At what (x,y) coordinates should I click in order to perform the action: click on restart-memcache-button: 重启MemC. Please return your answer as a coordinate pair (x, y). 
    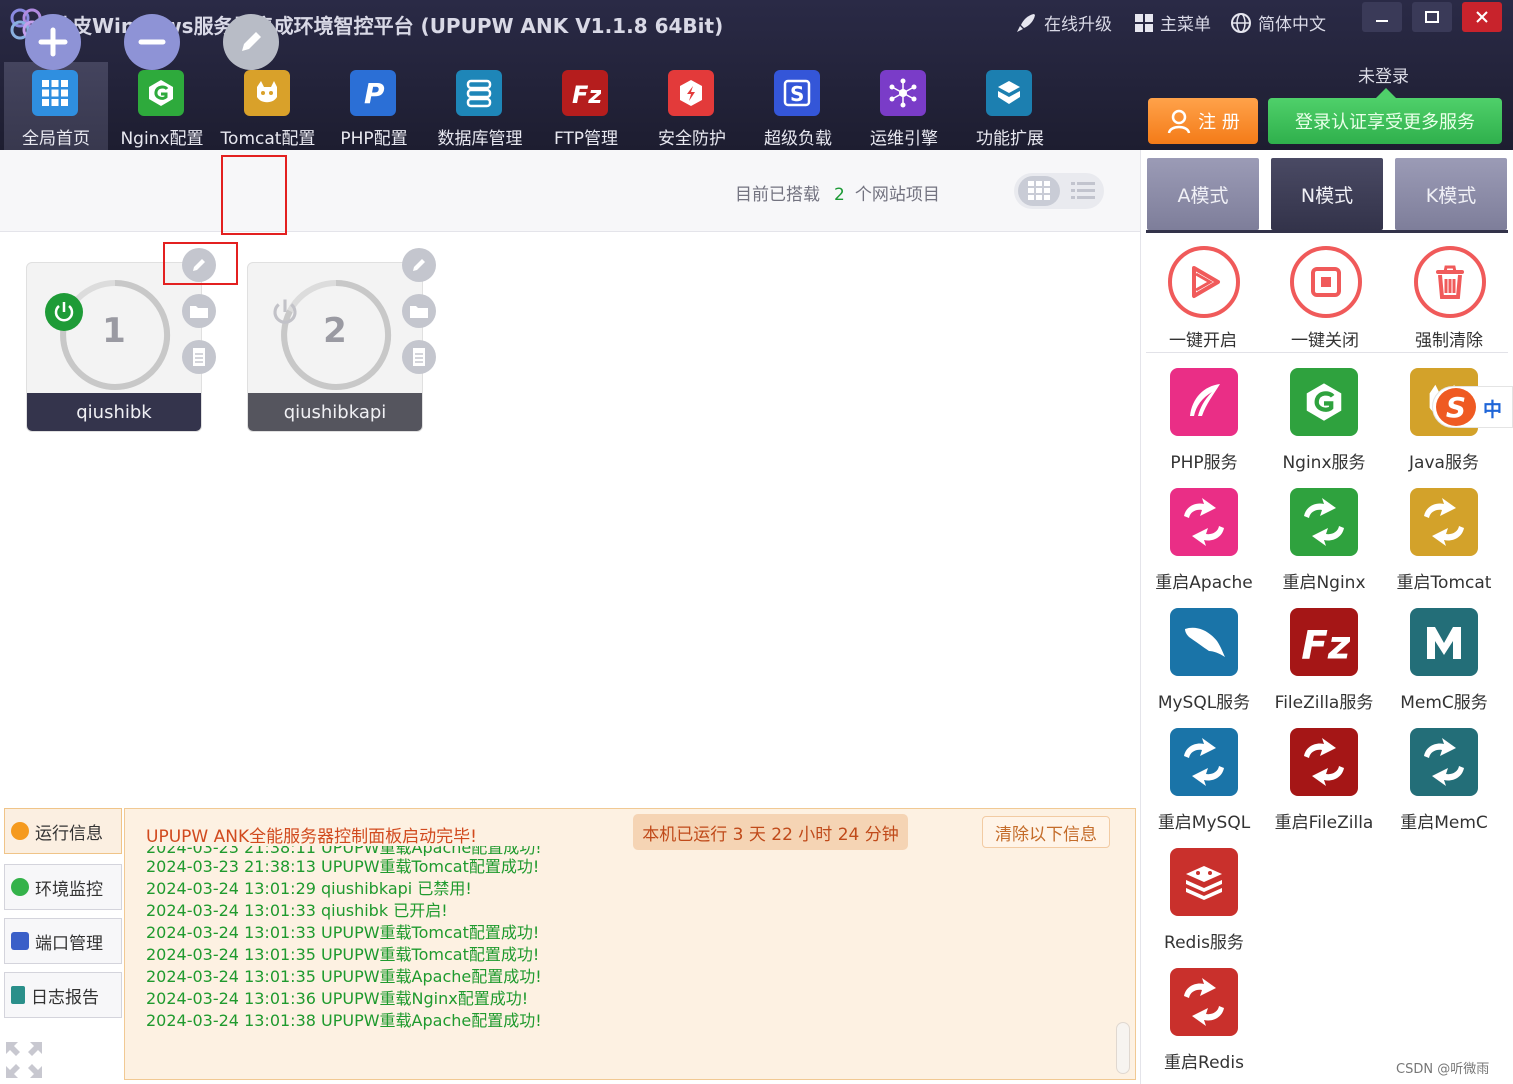
    Looking at the image, I should click on (1444, 783).